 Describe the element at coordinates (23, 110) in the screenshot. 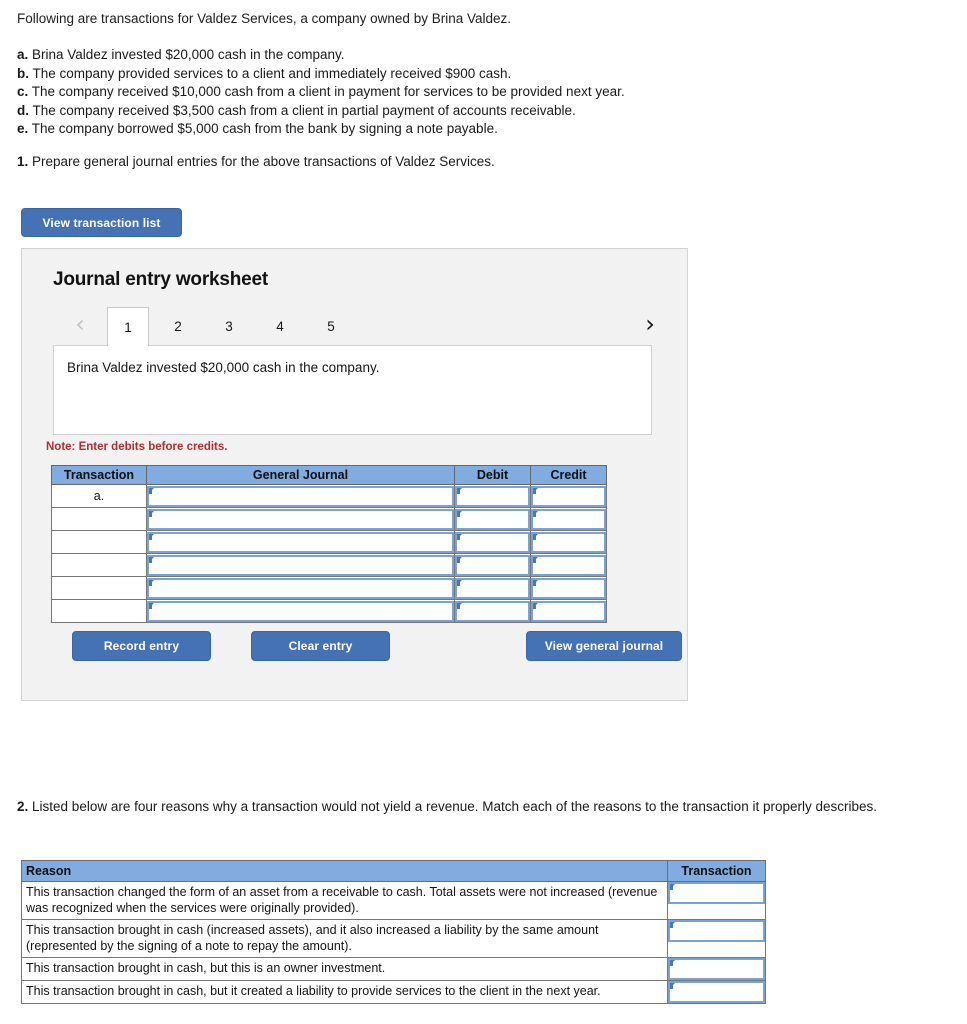

I see `transaction-label: d.` at that location.